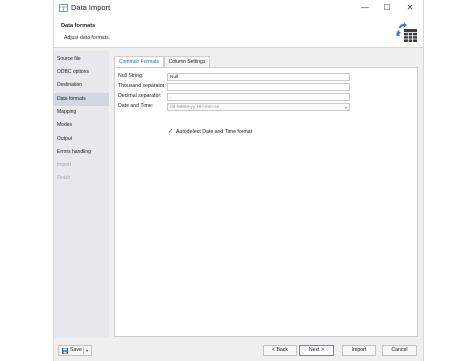  I want to click on thousand-separator-input, so click(258, 87).